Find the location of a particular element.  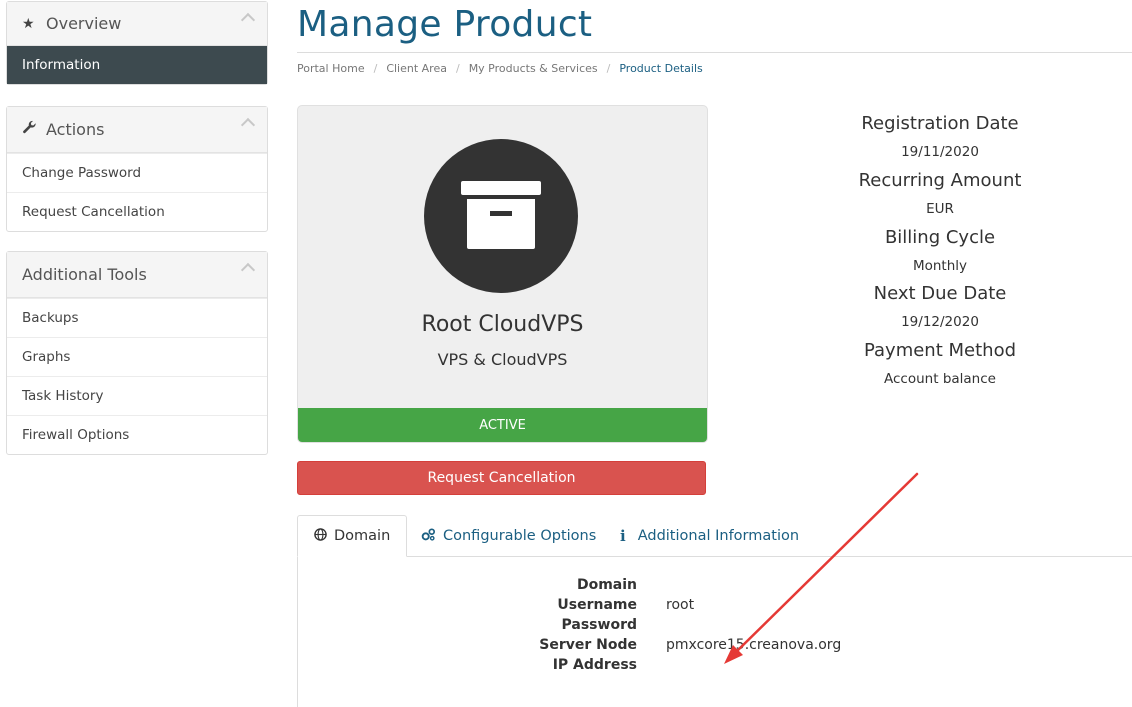

page-title: Manage Product is located at coordinates (445, 24).